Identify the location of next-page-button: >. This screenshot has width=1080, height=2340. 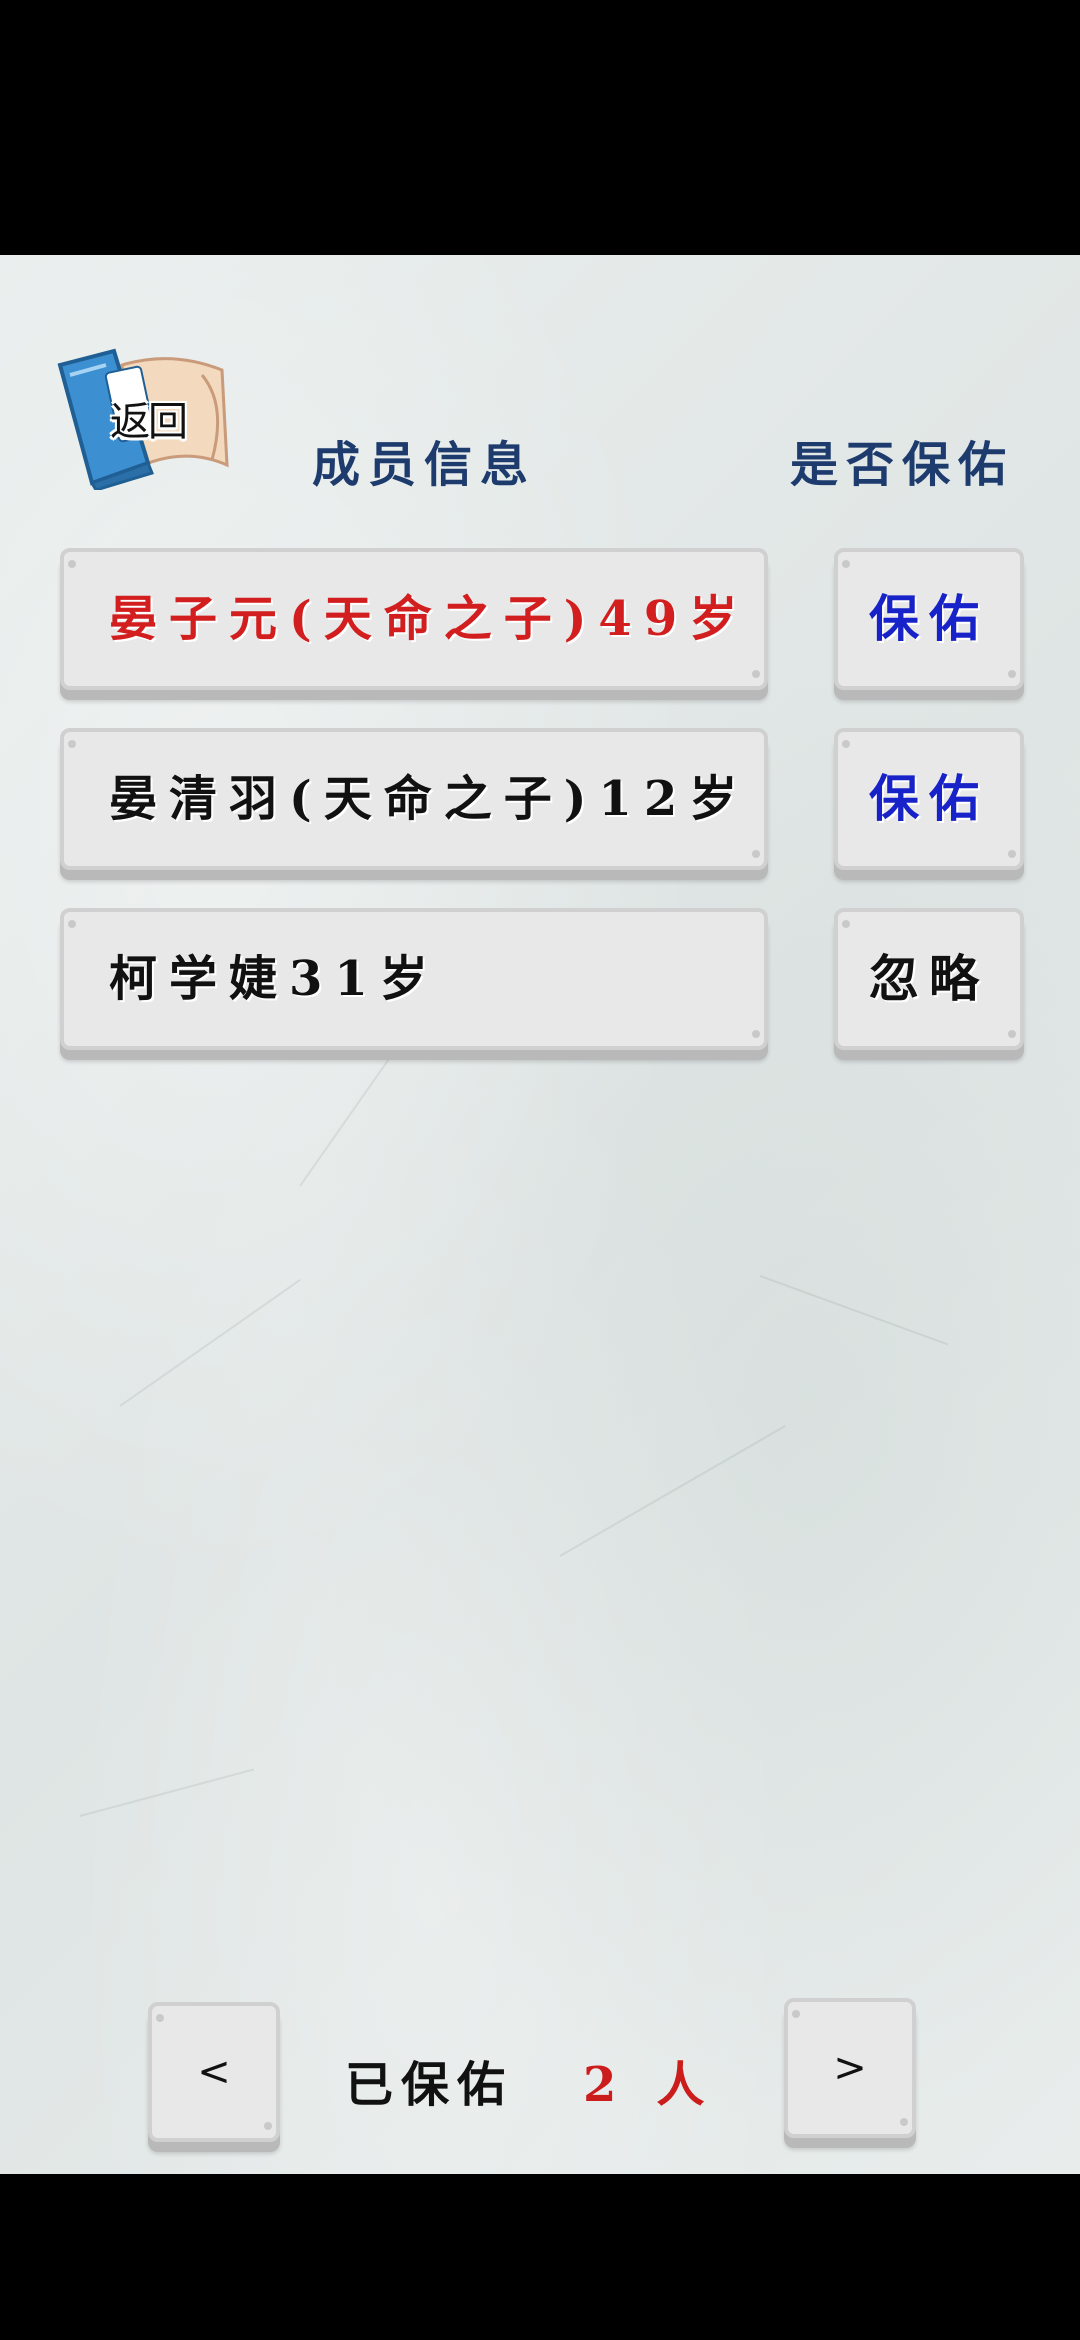
(850, 2068).